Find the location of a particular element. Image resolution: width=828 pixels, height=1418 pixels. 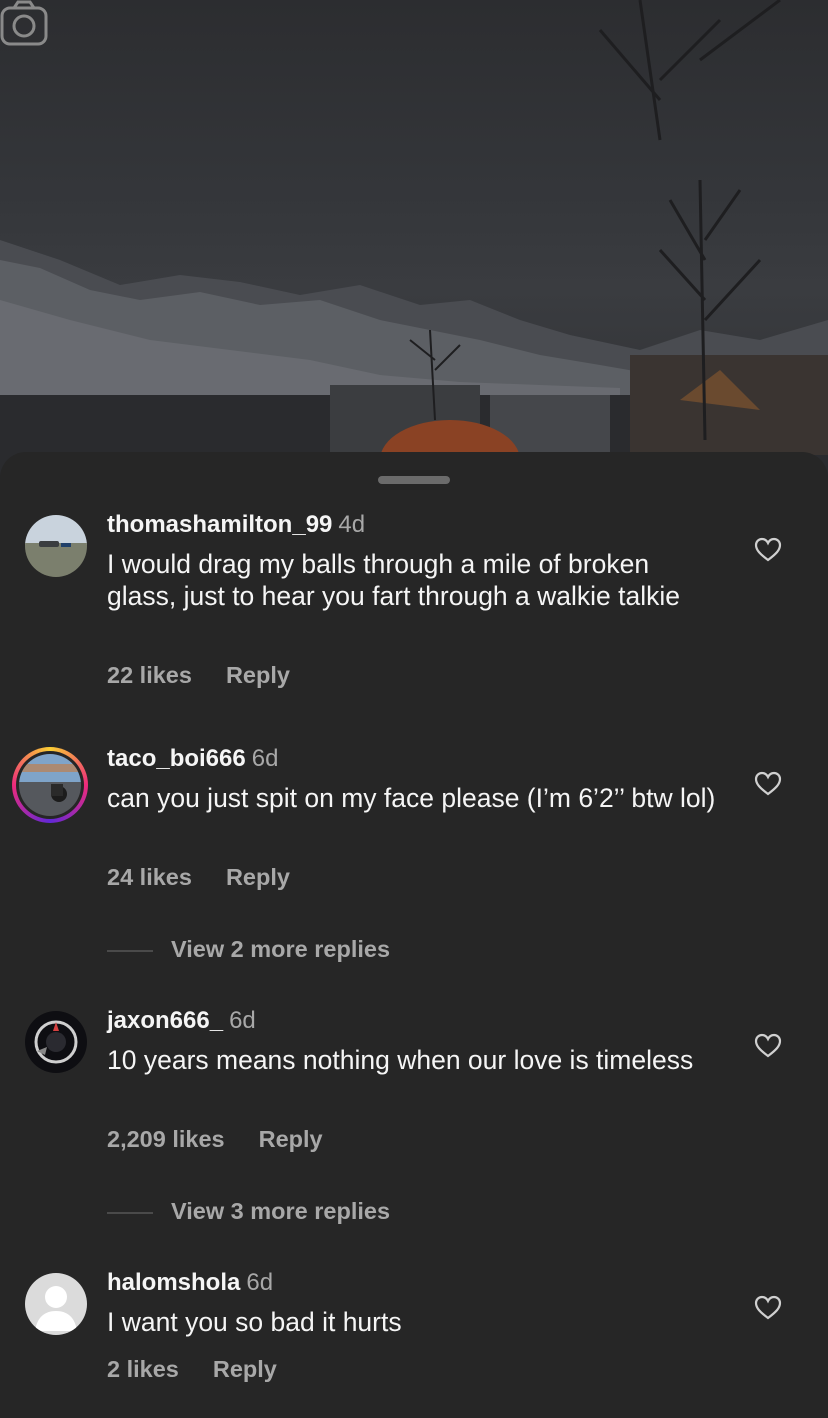

view-more-replies: View 3 more replies is located at coordinates (248, 1211).